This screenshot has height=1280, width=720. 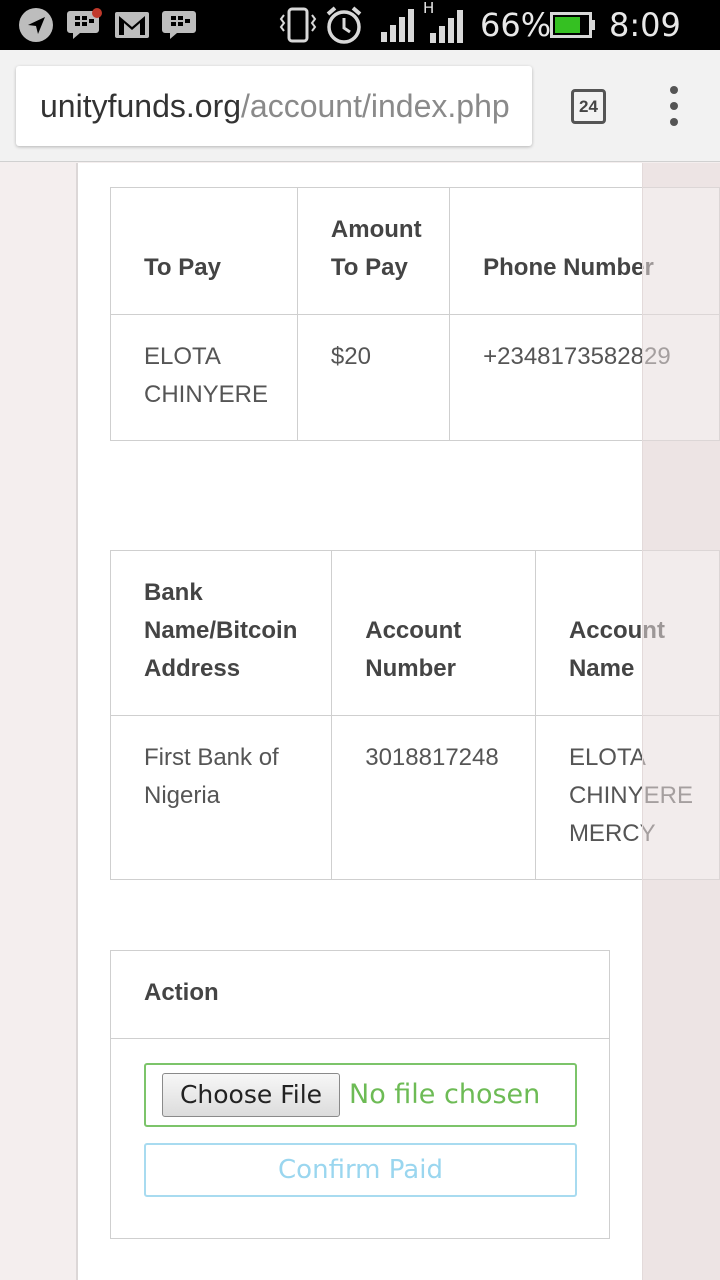 What do you see at coordinates (433, 797) in the screenshot?
I see `account-number: 3018817248` at bounding box center [433, 797].